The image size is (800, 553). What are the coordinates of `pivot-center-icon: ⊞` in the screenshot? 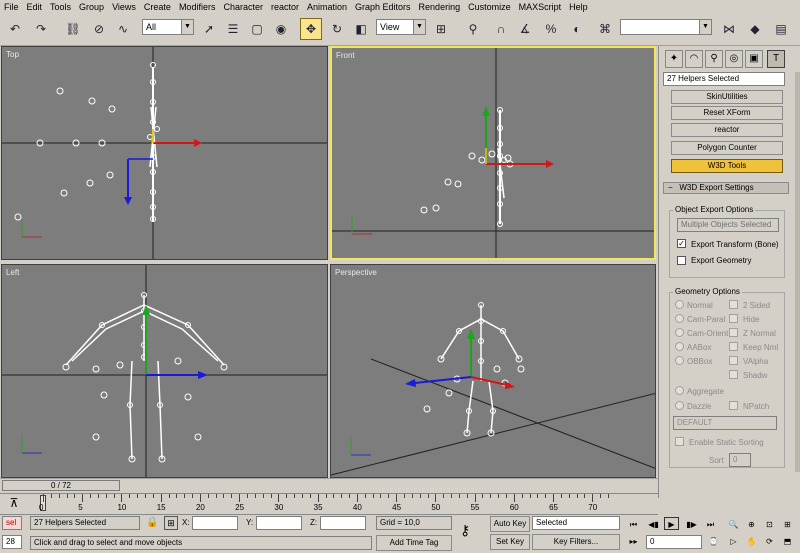 It's located at (441, 29).